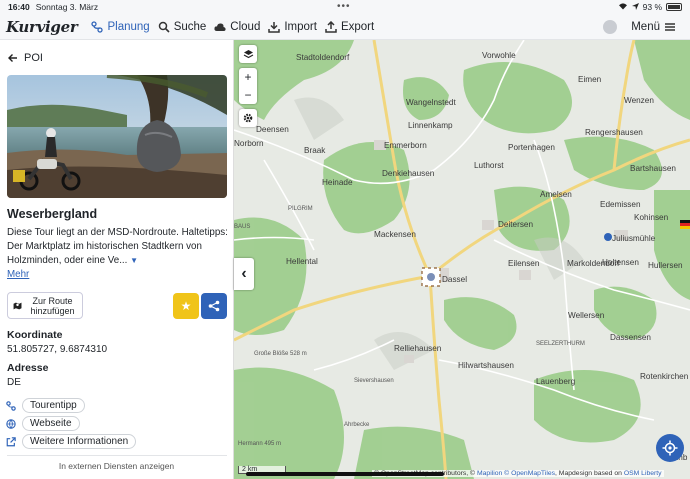  What do you see at coordinates (259, 444) in the screenshot?
I see `map-peak-label: Hermann 495 m` at bounding box center [259, 444].